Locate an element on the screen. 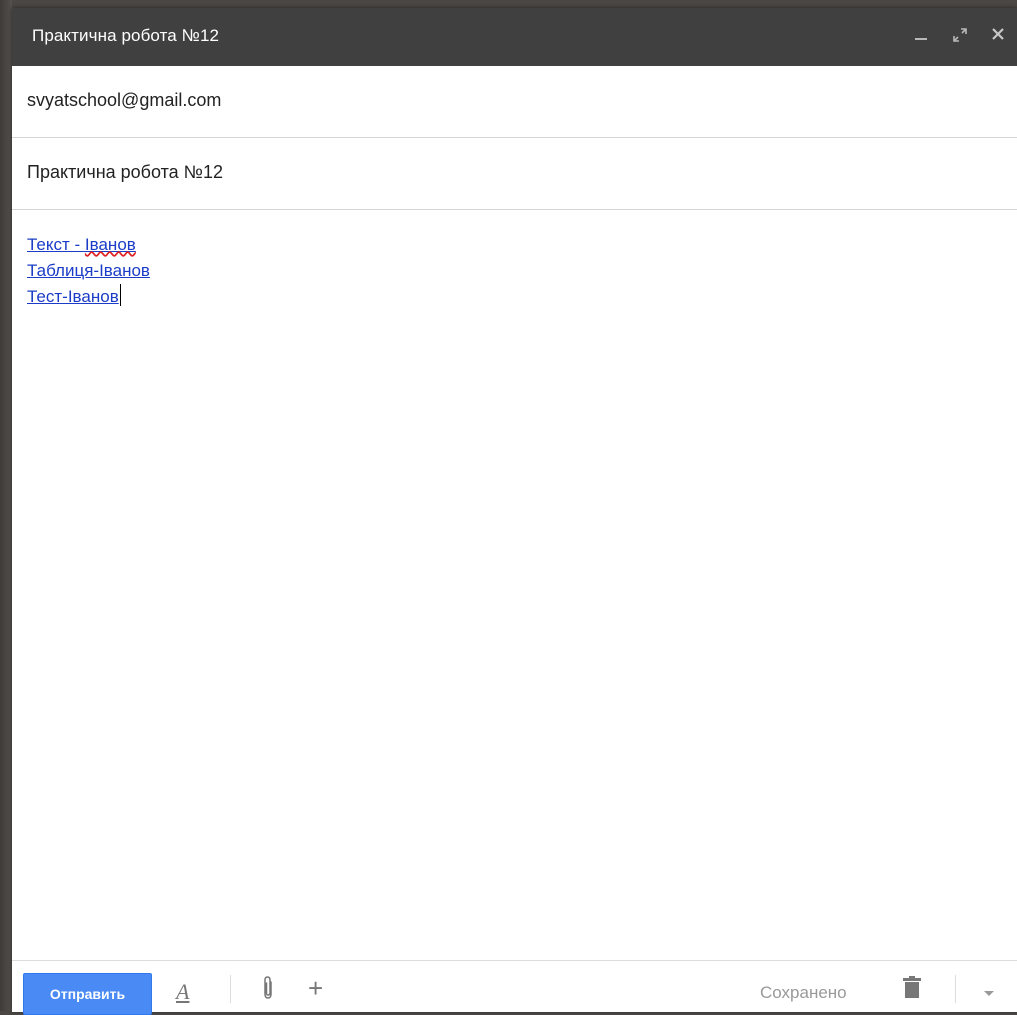 The width and height of the screenshot is (1017, 1015). compose-toolbar: Отправить A + Сохранено is located at coordinates (514, 987).